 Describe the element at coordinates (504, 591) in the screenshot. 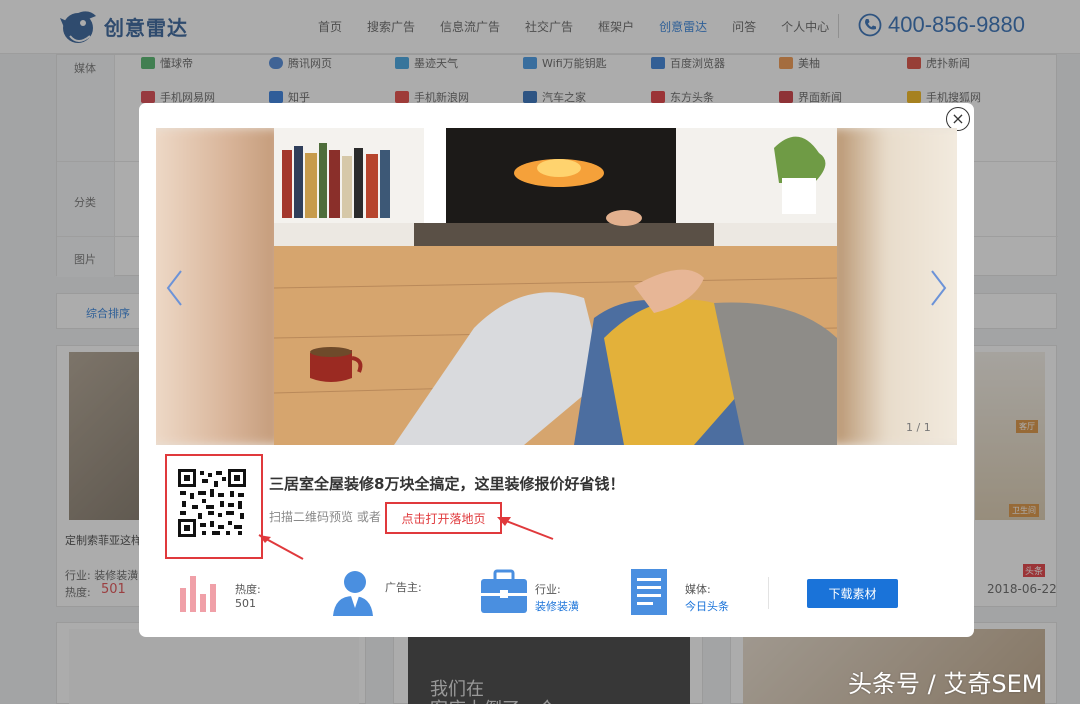

I see `briefcase-icon` at that location.